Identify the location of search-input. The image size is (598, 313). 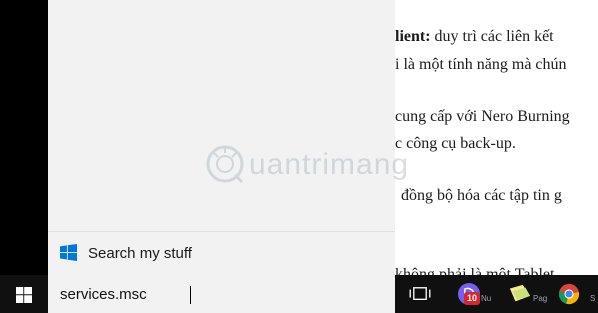
(221, 294).